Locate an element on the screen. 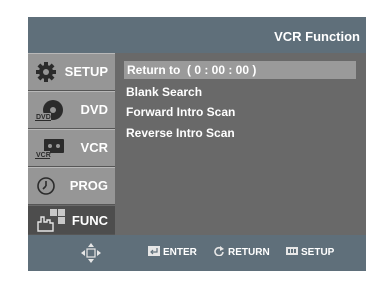 The height and width of the screenshot is (284, 381). sidebar-item-label: PROG is located at coordinates (88, 185).